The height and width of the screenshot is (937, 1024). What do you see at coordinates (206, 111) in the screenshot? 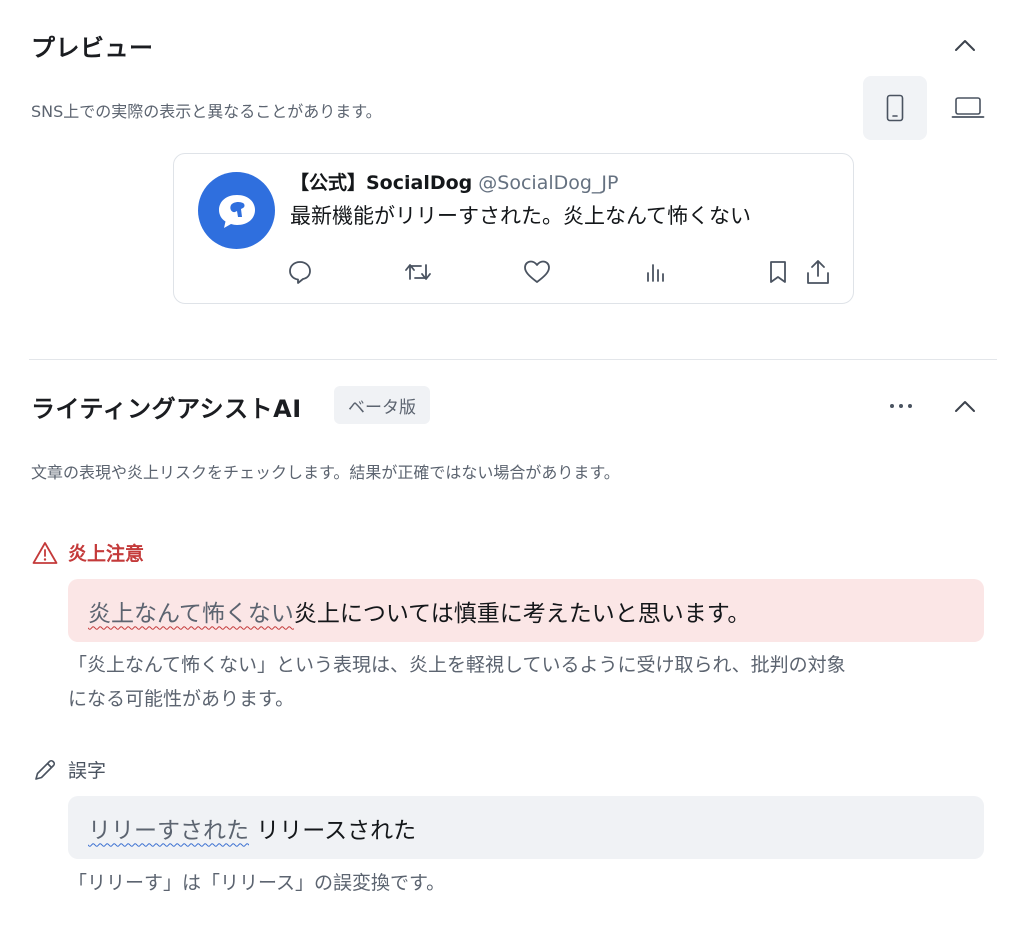
I see `preview-subtitle: SNS上での実際の表示と異なることがあります。` at bounding box center [206, 111].